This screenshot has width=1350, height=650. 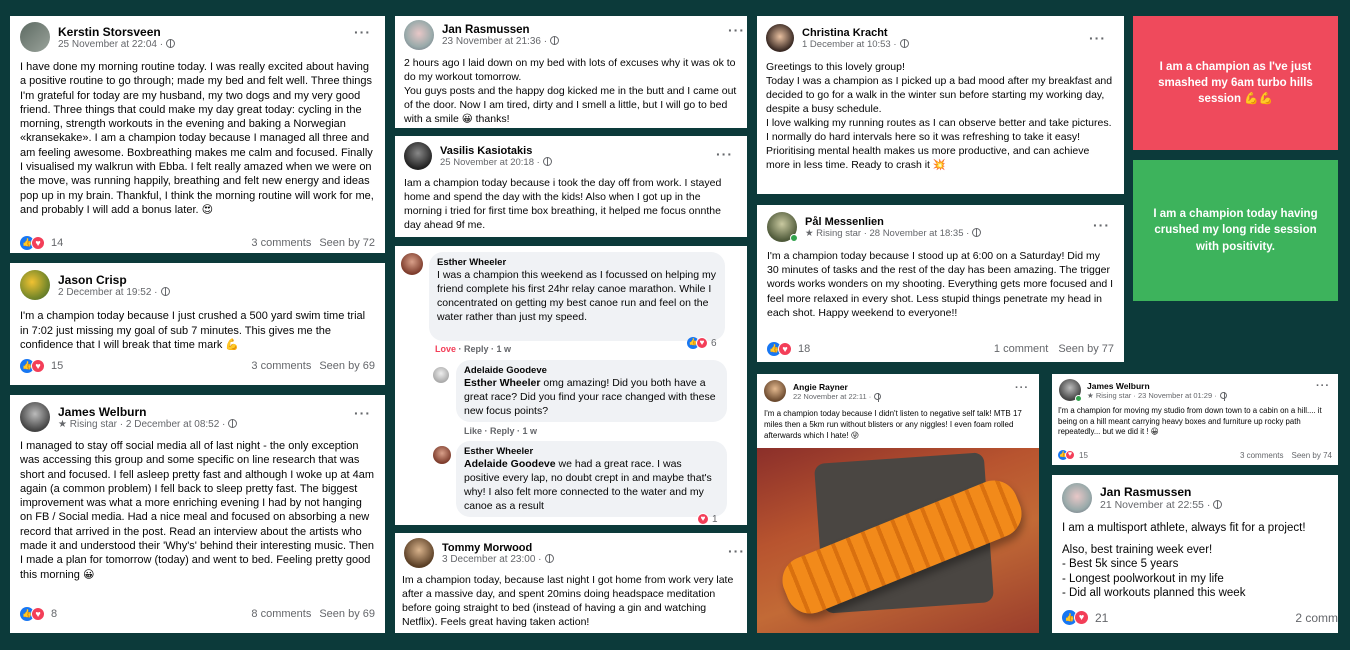 I want to click on love-link: Love, so click(x=445, y=349).